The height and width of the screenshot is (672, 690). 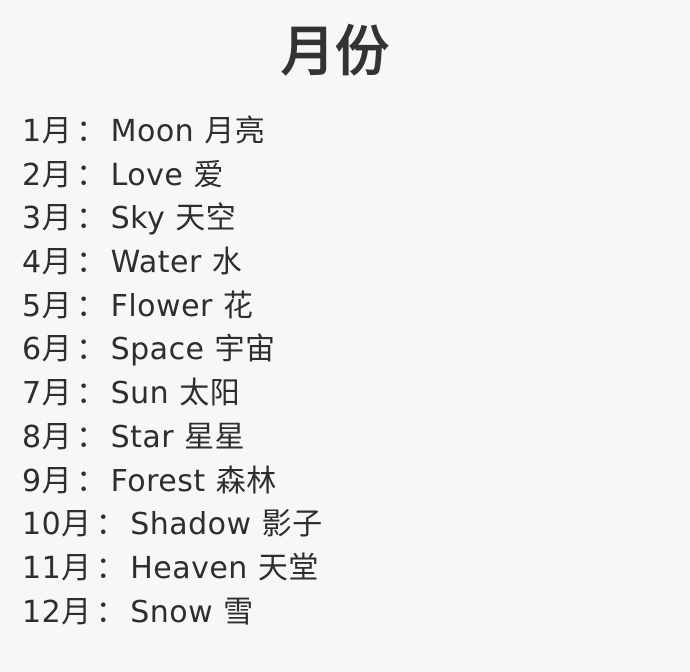 I want to click on month-word: Space 宇宙, so click(x=193, y=350).